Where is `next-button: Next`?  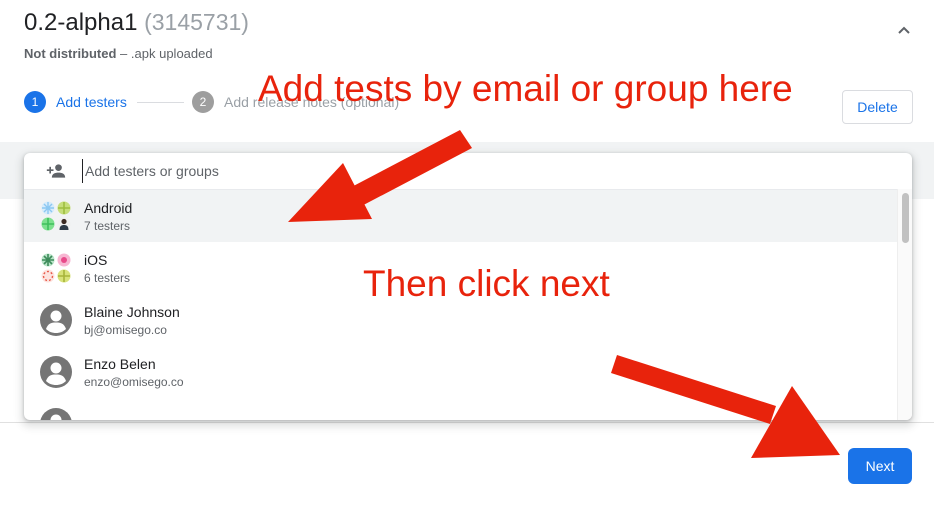 next-button: Next is located at coordinates (880, 466).